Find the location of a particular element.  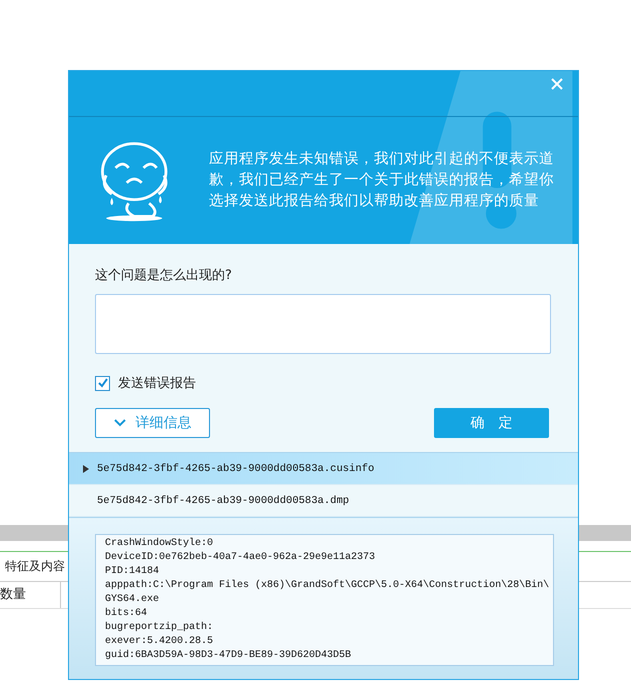

error-message: 应用程序发生未知错误，我们对此引起的不便表示道歉，我们已经产生了一个关于此错误的报告，希望你选择发送此报告给我们以帮助改善应用程序的质量 is located at coordinates (382, 180).